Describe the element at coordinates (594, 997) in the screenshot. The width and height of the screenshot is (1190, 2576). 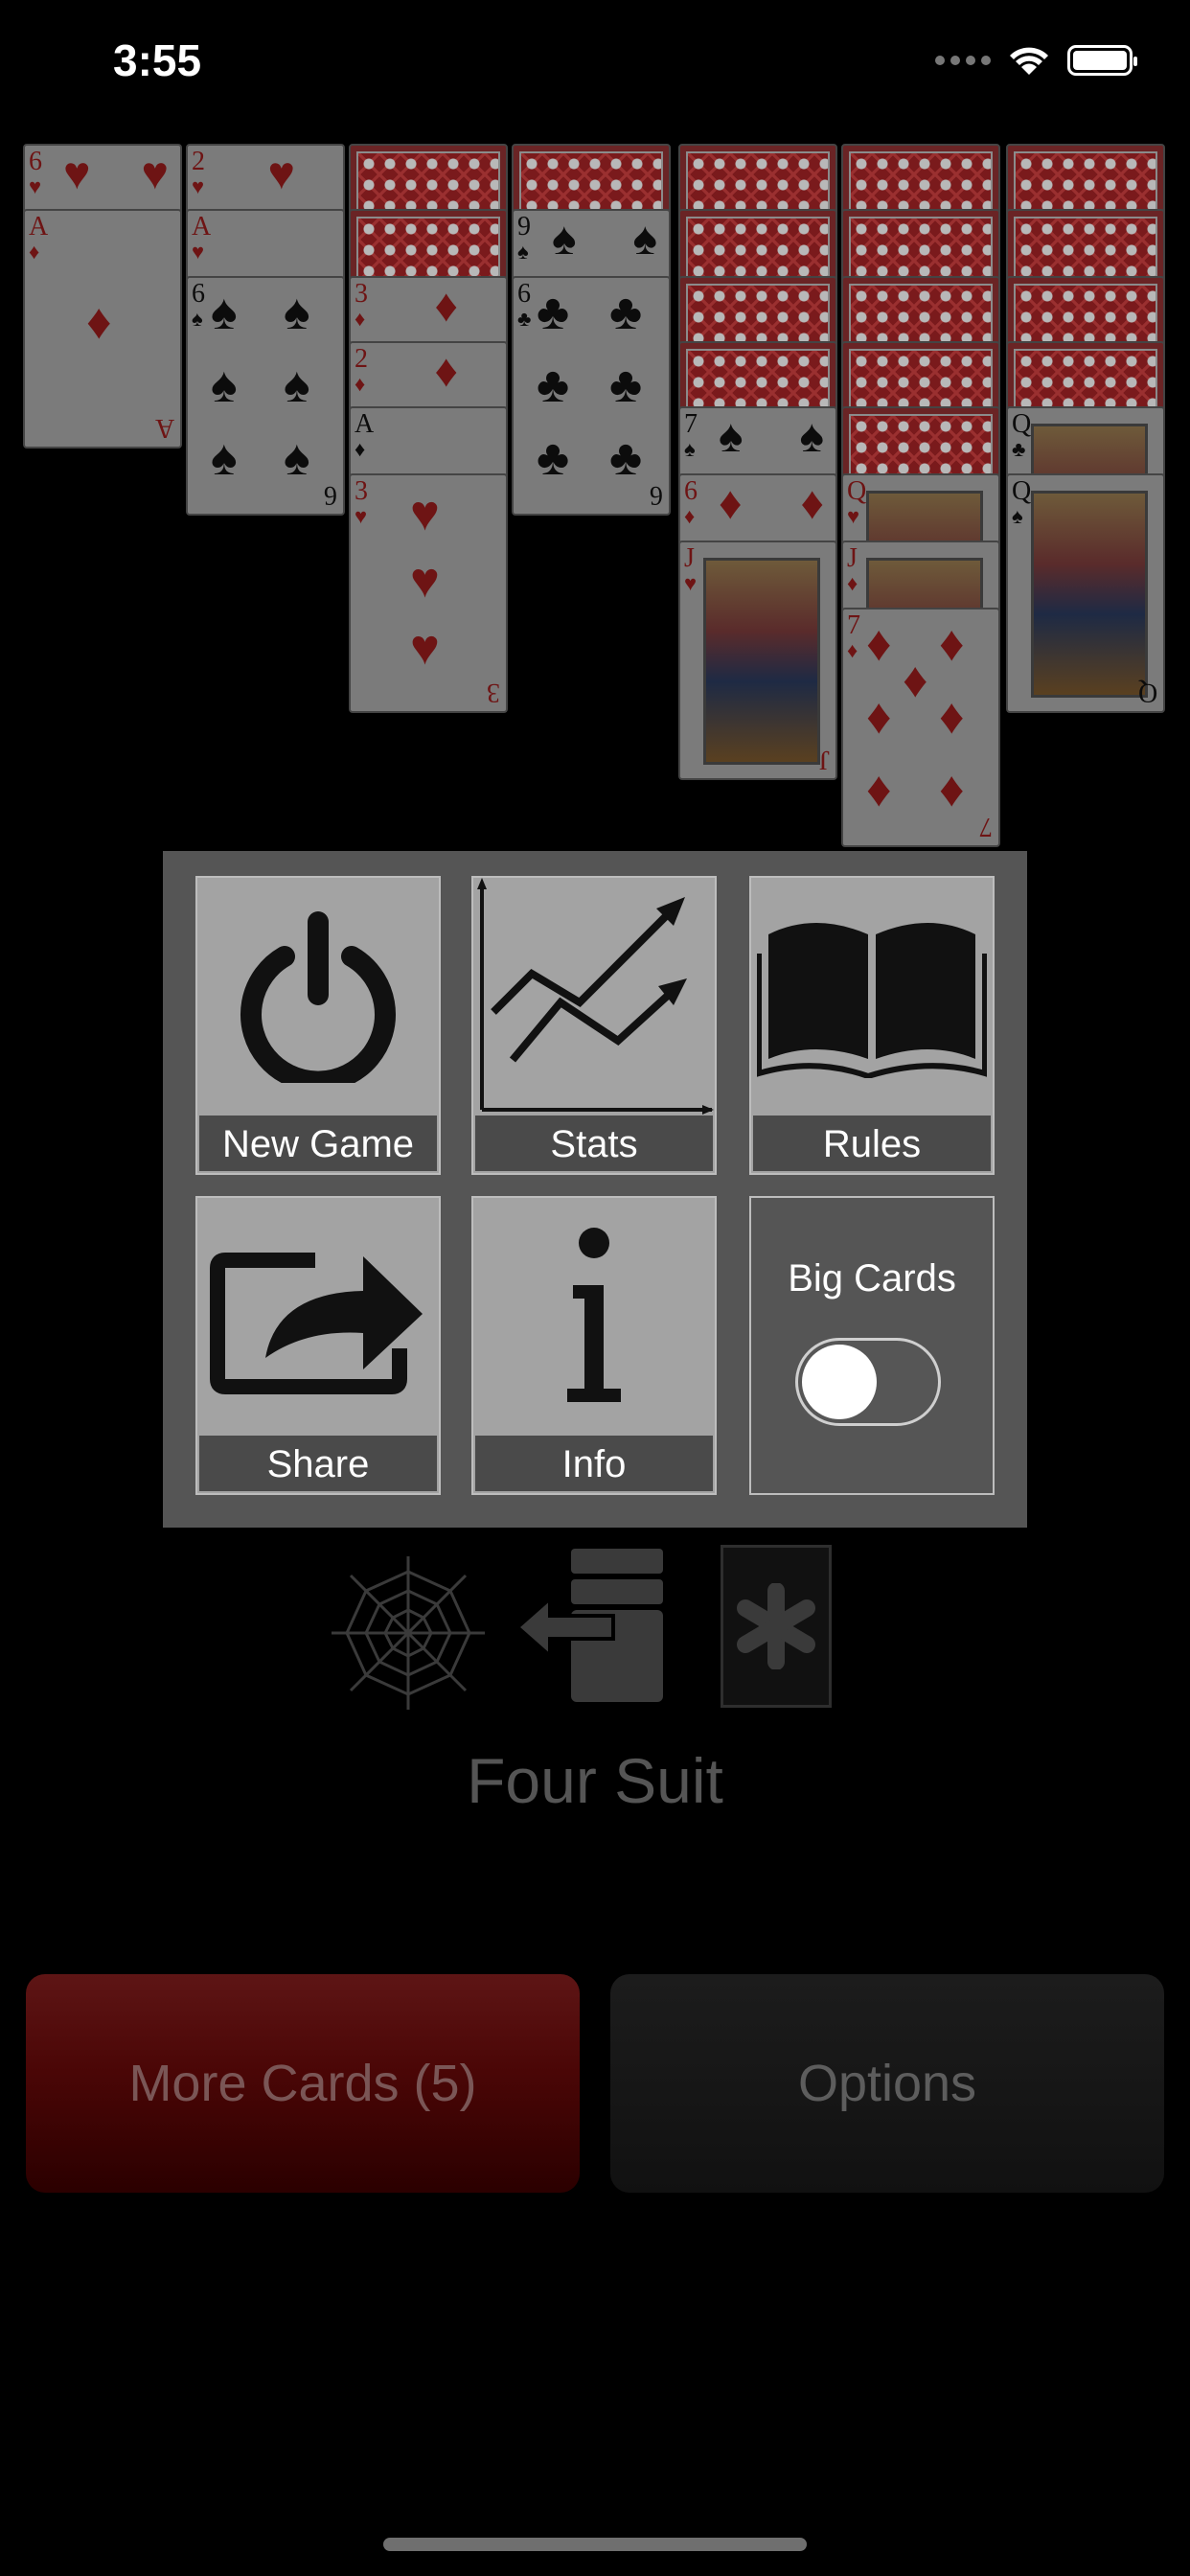
I see `stats-chart-icon` at that location.